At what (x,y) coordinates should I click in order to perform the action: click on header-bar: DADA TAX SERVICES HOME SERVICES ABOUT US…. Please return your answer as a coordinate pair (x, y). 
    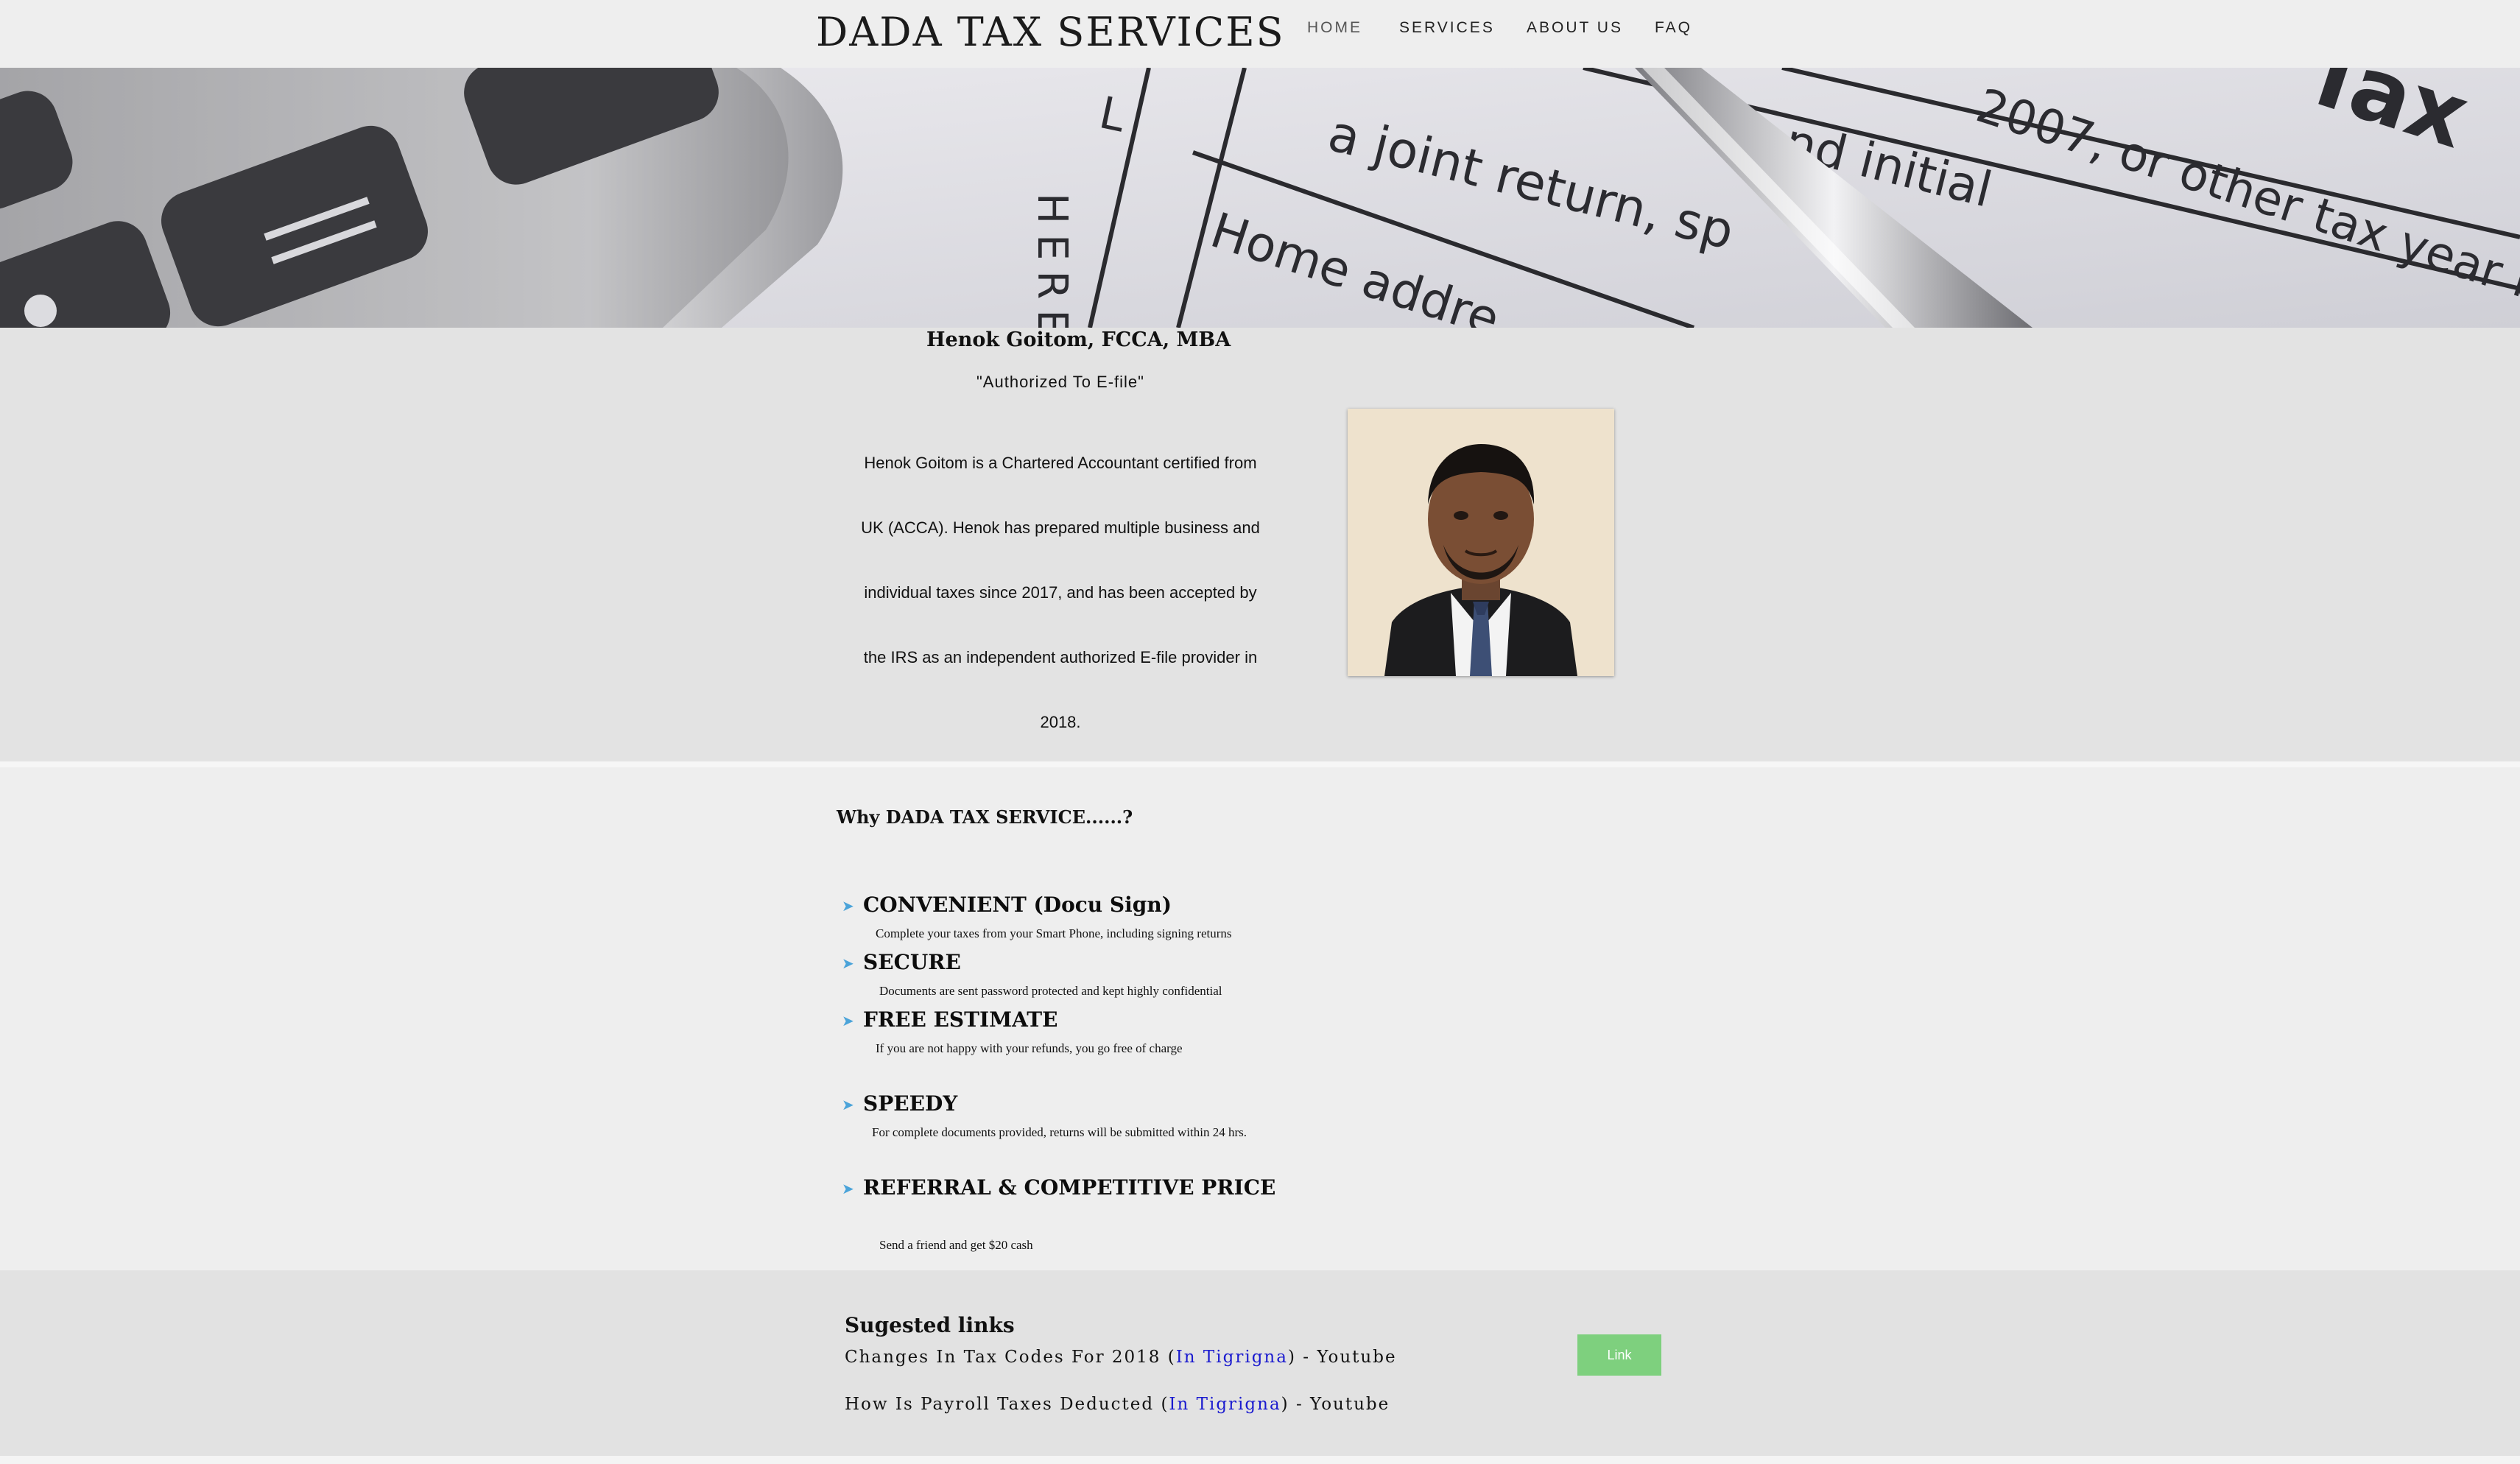
    Looking at the image, I should click on (1260, 34).